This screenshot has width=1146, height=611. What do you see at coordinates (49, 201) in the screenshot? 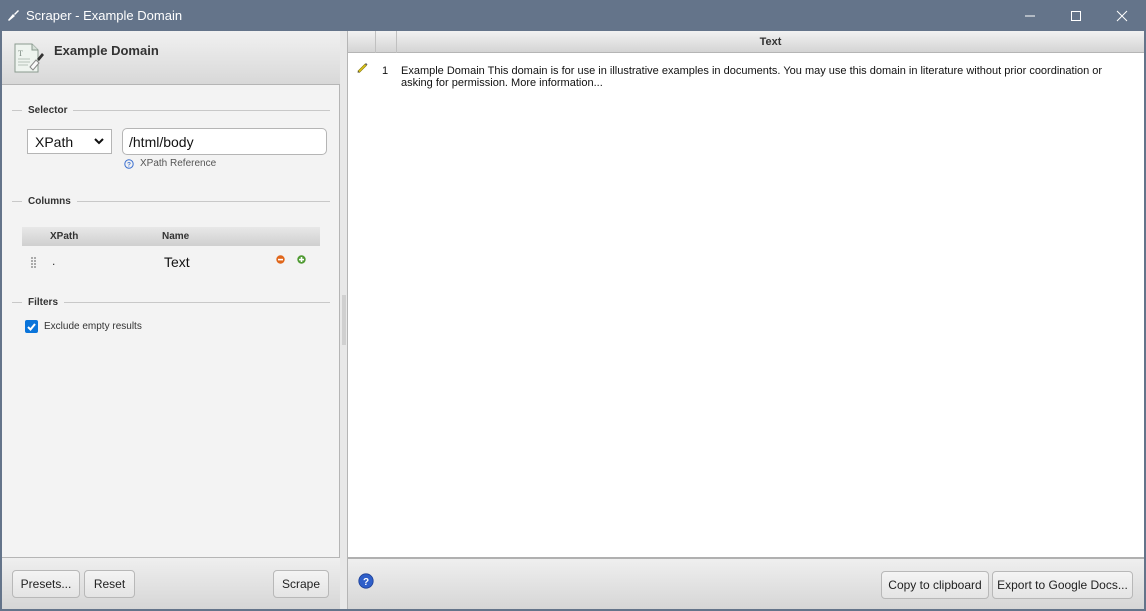
I see `columns-label: Columns` at bounding box center [49, 201].